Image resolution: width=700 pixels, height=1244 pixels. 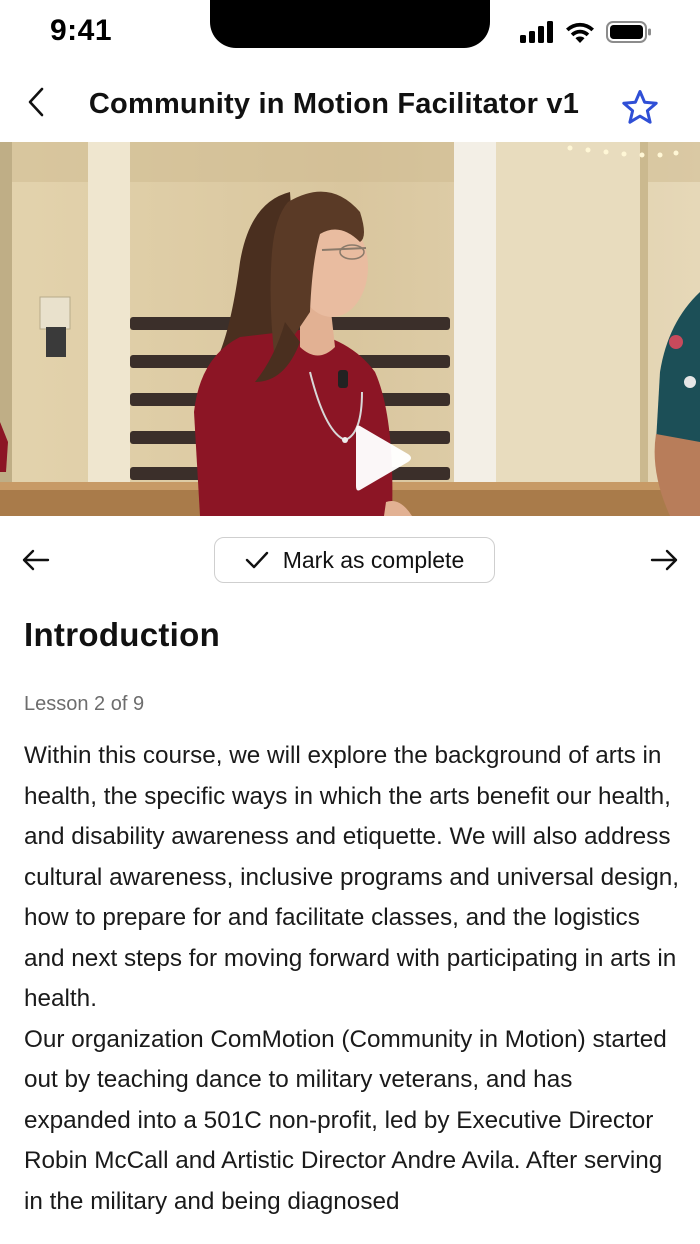 I want to click on mark-complete-label: Mark as complete, so click(x=373, y=559).